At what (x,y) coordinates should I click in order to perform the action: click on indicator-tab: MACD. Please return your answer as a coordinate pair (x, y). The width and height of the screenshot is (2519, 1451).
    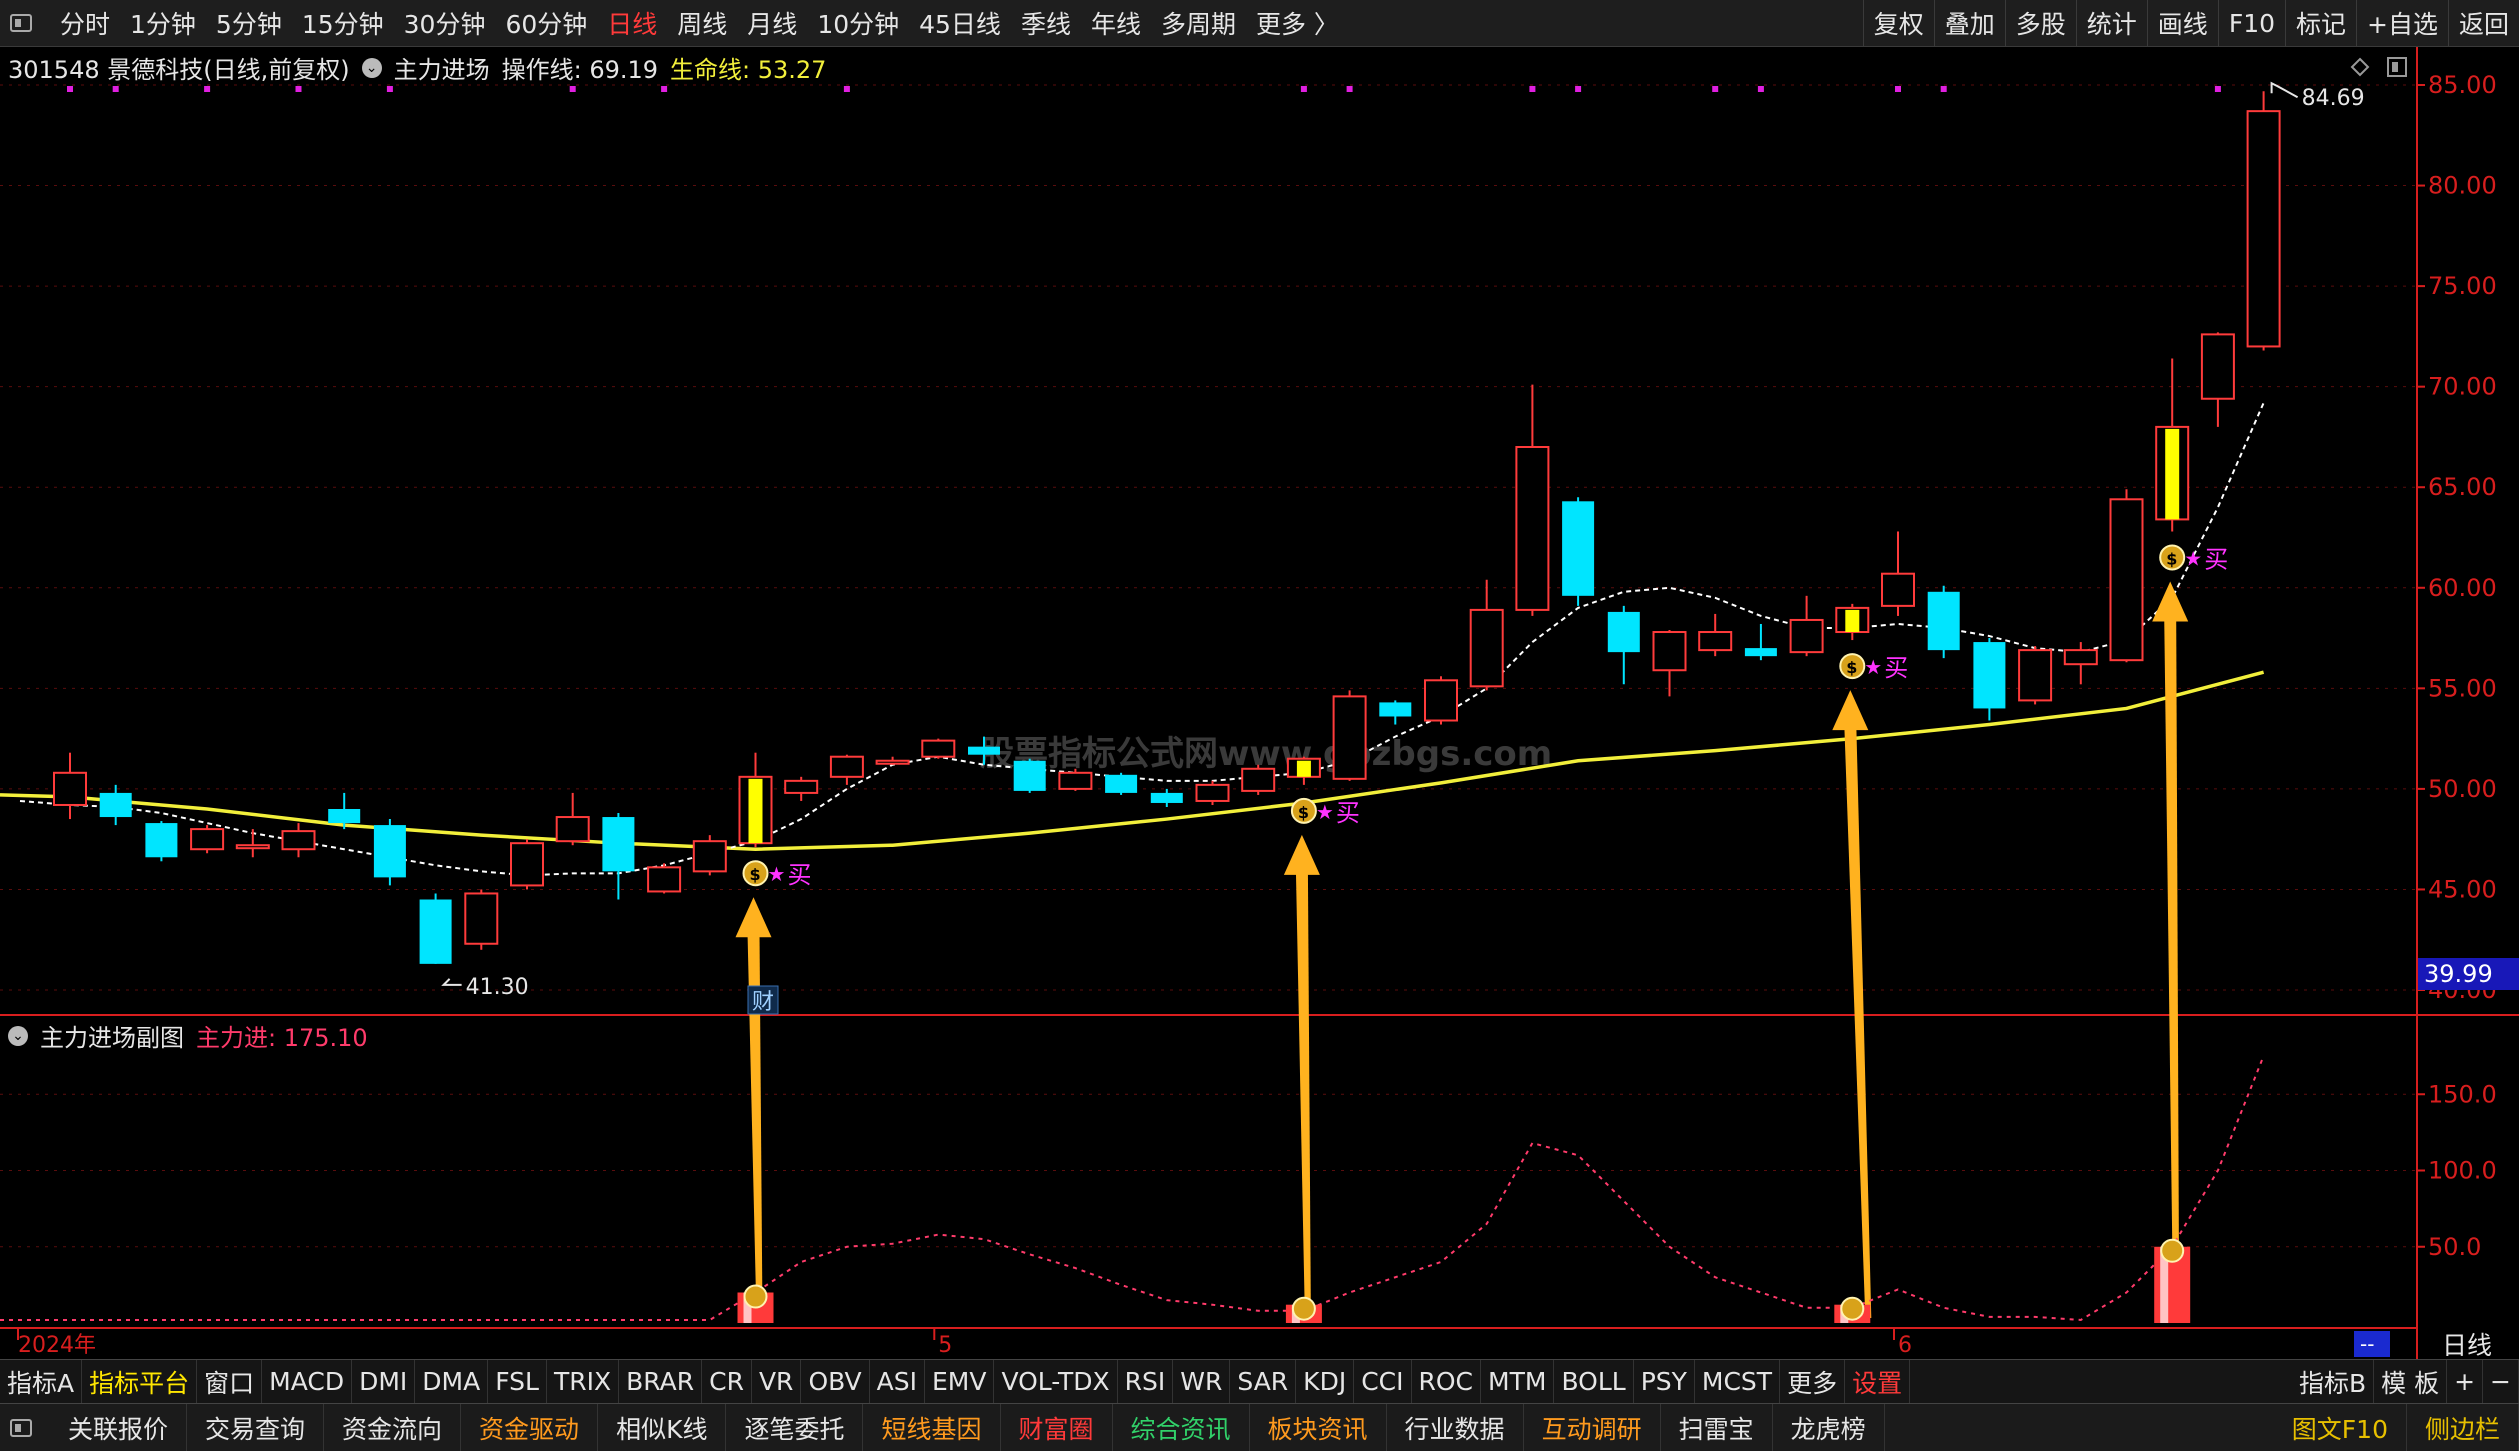
    Looking at the image, I should click on (307, 1381).